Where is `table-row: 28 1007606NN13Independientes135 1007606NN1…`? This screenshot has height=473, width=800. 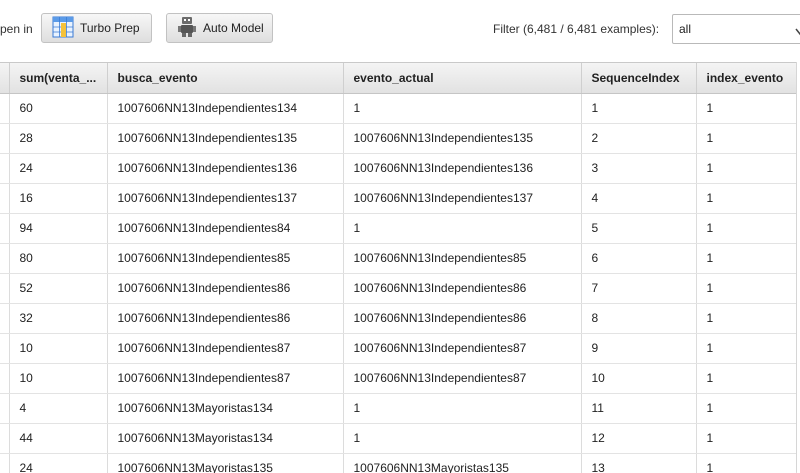
table-row: 28 1007606NN13Independientes135 1007606NN1… is located at coordinates (398, 138).